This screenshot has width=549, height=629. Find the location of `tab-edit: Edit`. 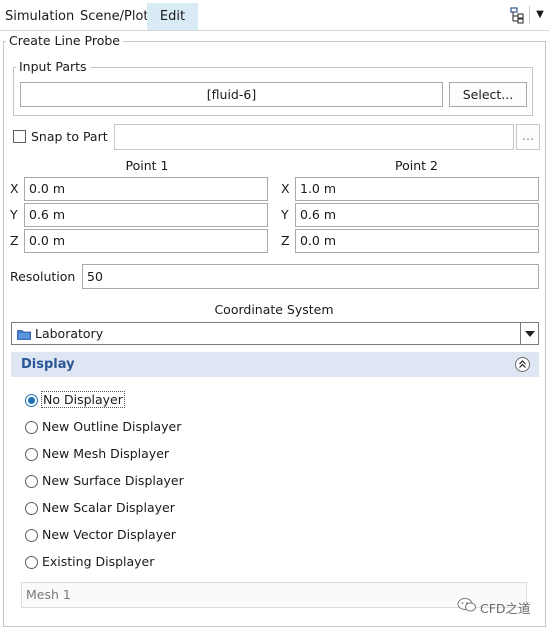

tab-edit: Edit is located at coordinates (172, 16).